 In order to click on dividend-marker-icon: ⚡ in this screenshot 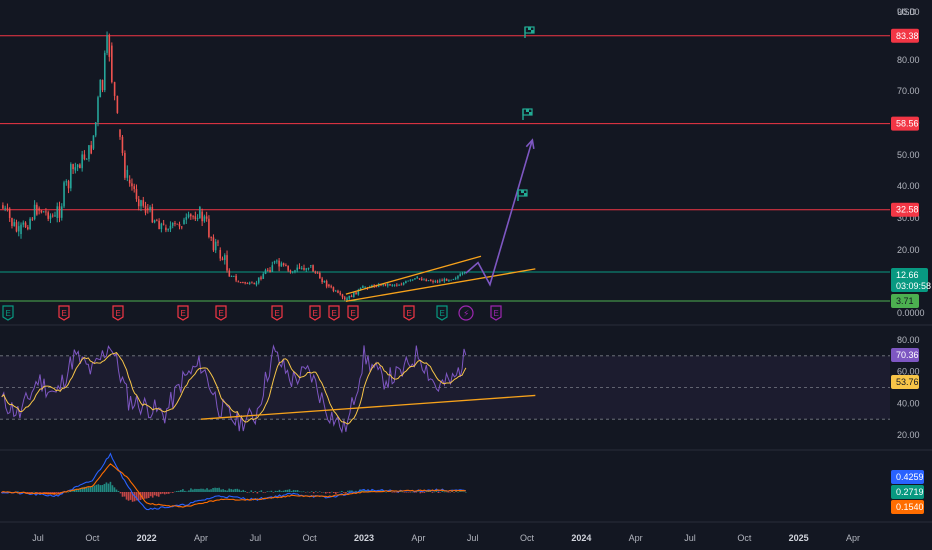, I will do `click(466, 313)`.